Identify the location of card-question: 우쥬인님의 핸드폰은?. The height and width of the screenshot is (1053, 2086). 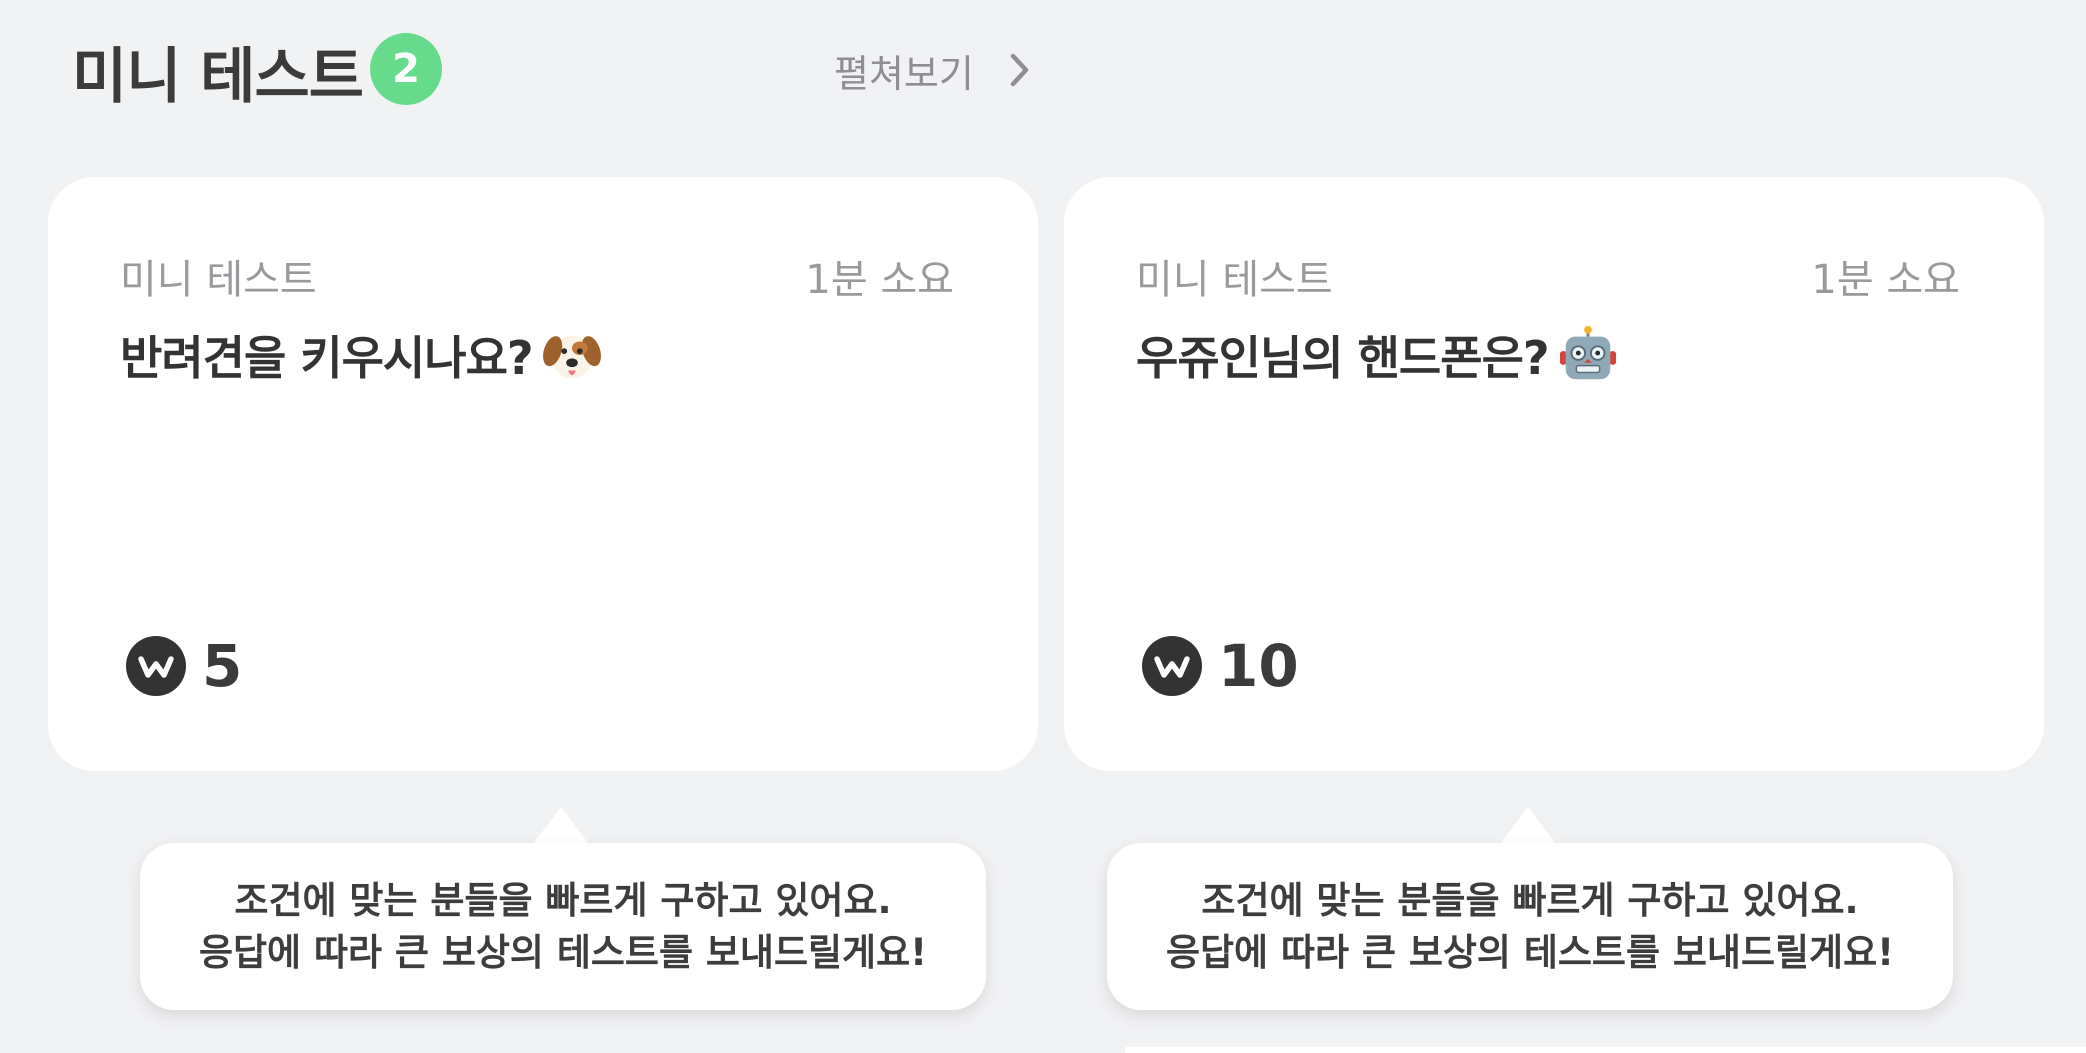
(1377, 355).